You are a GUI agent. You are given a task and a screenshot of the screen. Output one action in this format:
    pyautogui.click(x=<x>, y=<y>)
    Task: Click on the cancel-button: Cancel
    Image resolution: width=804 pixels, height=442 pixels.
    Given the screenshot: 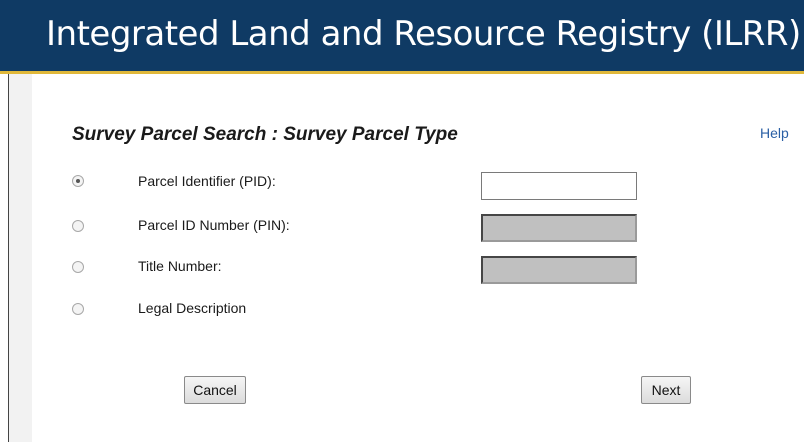 What is the action you would take?
    pyautogui.click(x=215, y=390)
    